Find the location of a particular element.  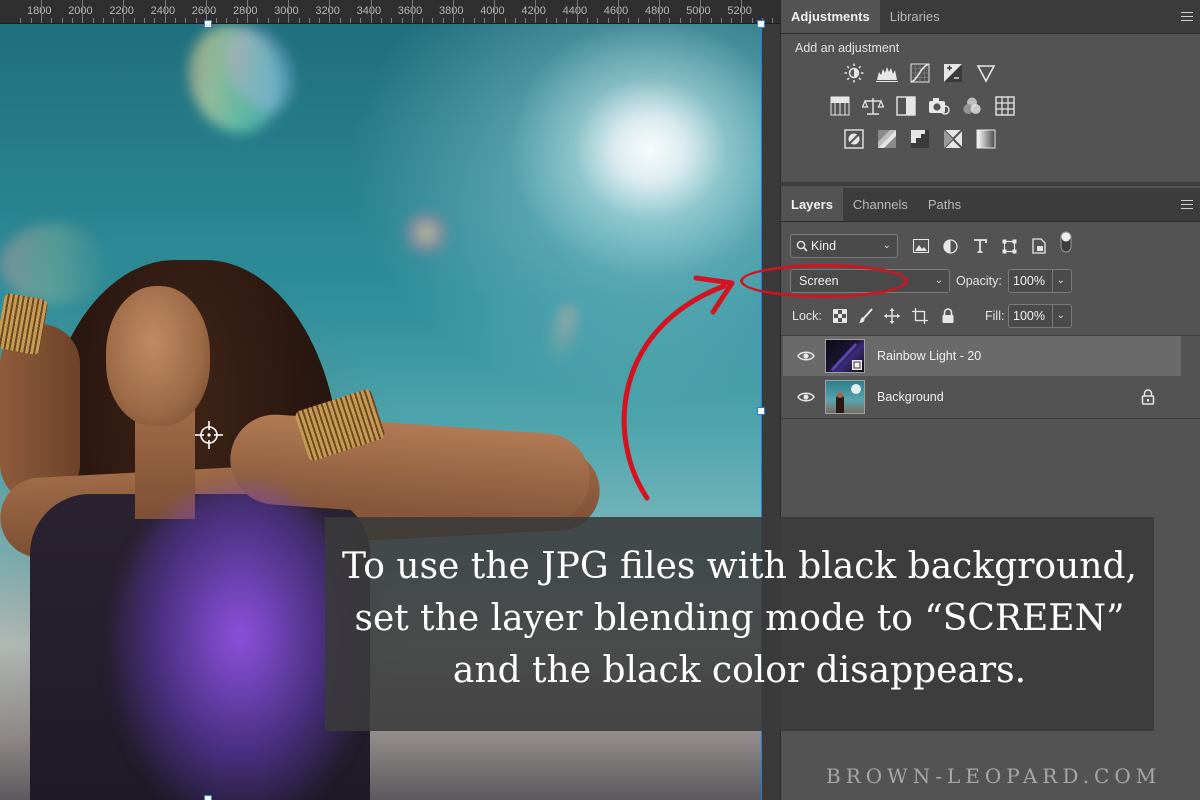

exposure-icon is located at coordinates (953, 73).